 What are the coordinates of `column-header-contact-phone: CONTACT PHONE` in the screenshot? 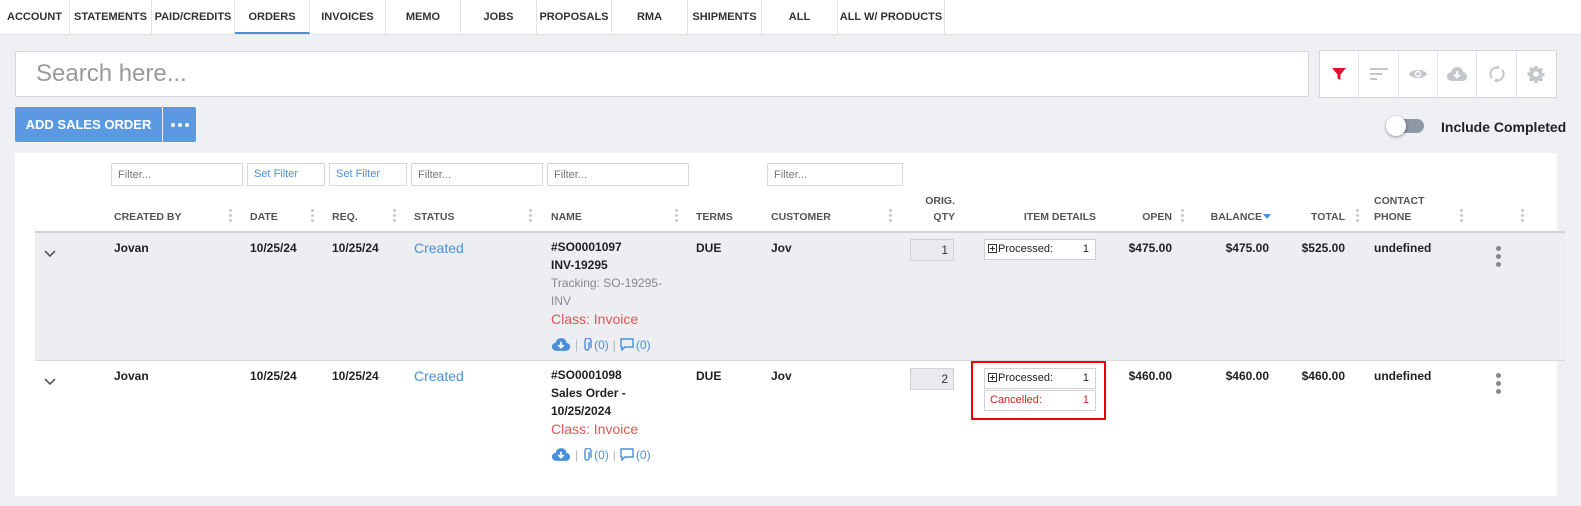 It's located at (1399, 209).